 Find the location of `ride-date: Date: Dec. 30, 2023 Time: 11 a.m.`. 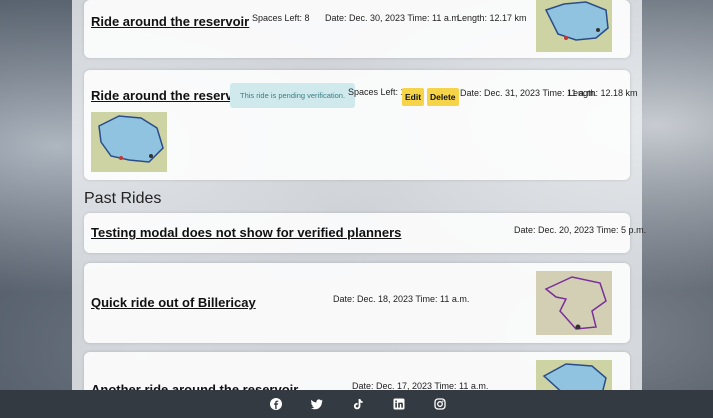

ride-date: Date: Dec. 30, 2023 Time: 11 a.m. is located at coordinates (393, 18).